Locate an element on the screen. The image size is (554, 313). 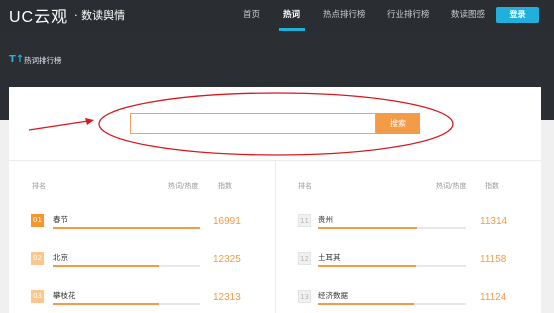
rank-badge: 11 is located at coordinates (304, 220).